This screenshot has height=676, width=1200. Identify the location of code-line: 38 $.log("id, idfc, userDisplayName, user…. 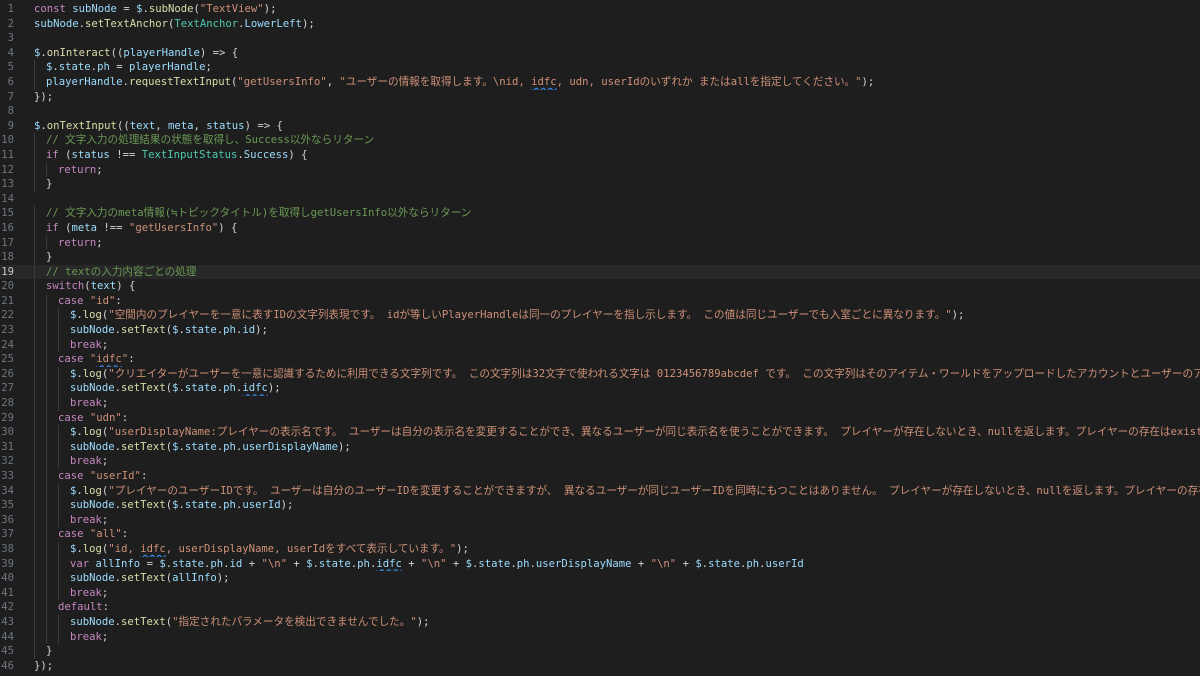
(600, 549).